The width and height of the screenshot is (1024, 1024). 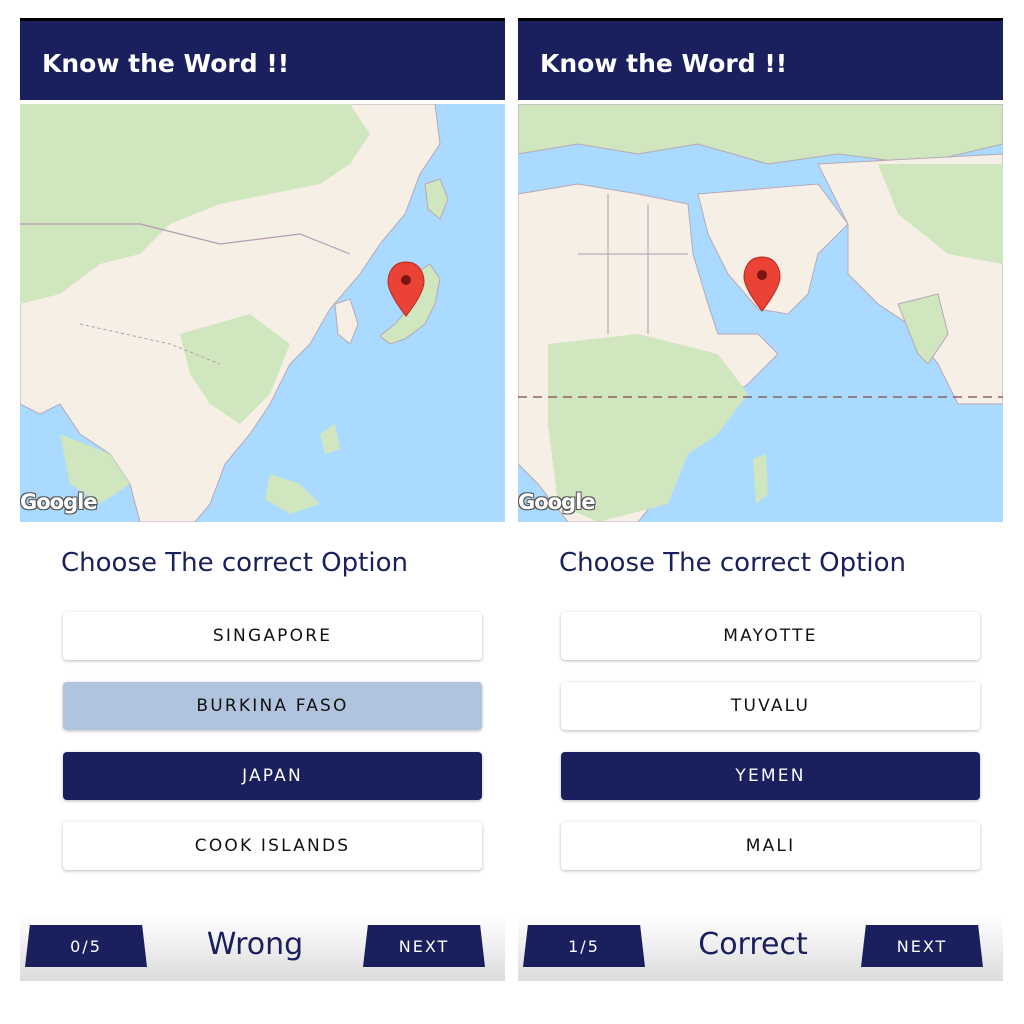 I want to click on option-button-4: COOK ISLANDS, so click(x=272, y=846).